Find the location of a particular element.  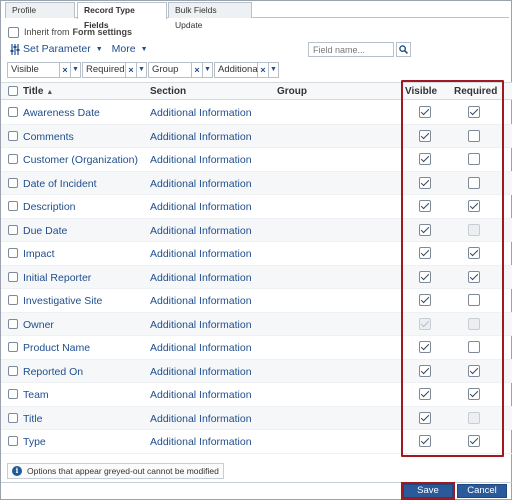

tab-profile: Profile is located at coordinates (40, 10).